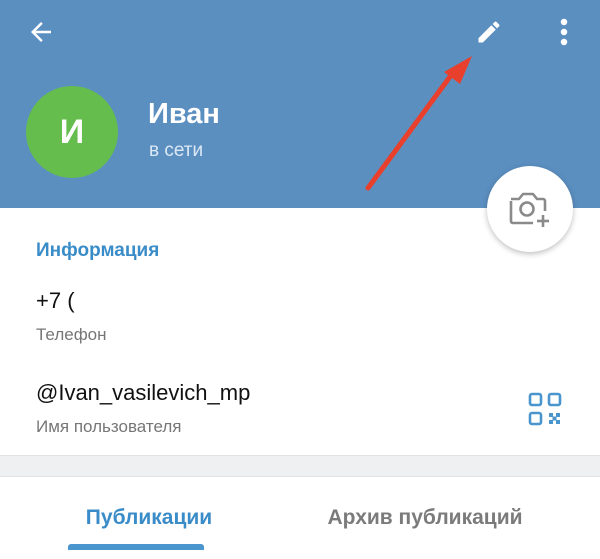 The height and width of the screenshot is (559, 600). What do you see at coordinates (176, 150) in the screenshot?
I see `online-status: в сети` at bounding box center [176, 150].